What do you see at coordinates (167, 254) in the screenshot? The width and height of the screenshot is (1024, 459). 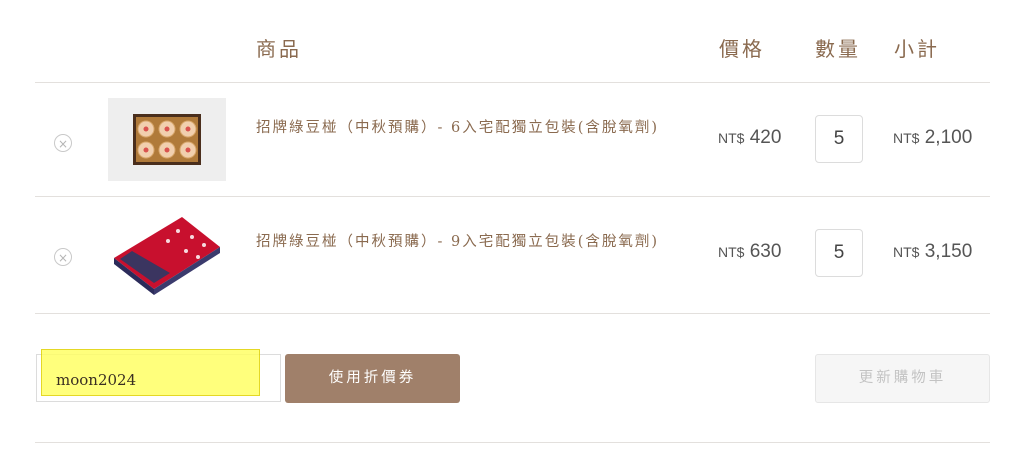 I see `mooncake-9-box-image` at bounding box center [167, 254].